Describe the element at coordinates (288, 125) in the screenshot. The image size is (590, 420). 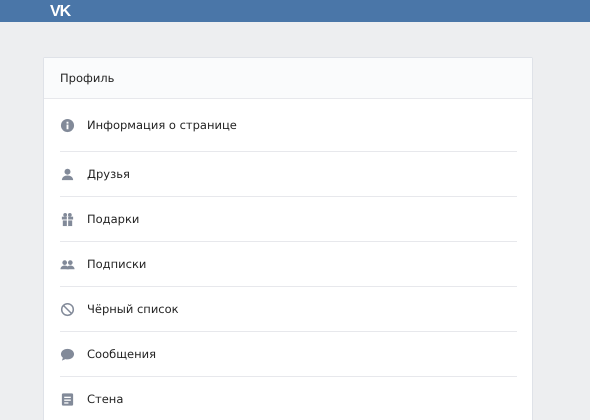
I see `menu-item: Информация о странице` at that location.